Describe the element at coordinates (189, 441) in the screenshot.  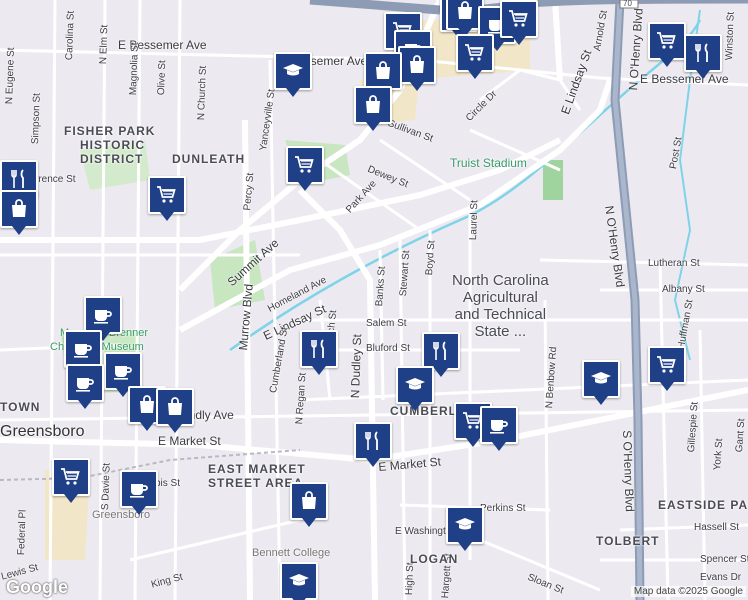
I see `street-label: E Market St` at that location.